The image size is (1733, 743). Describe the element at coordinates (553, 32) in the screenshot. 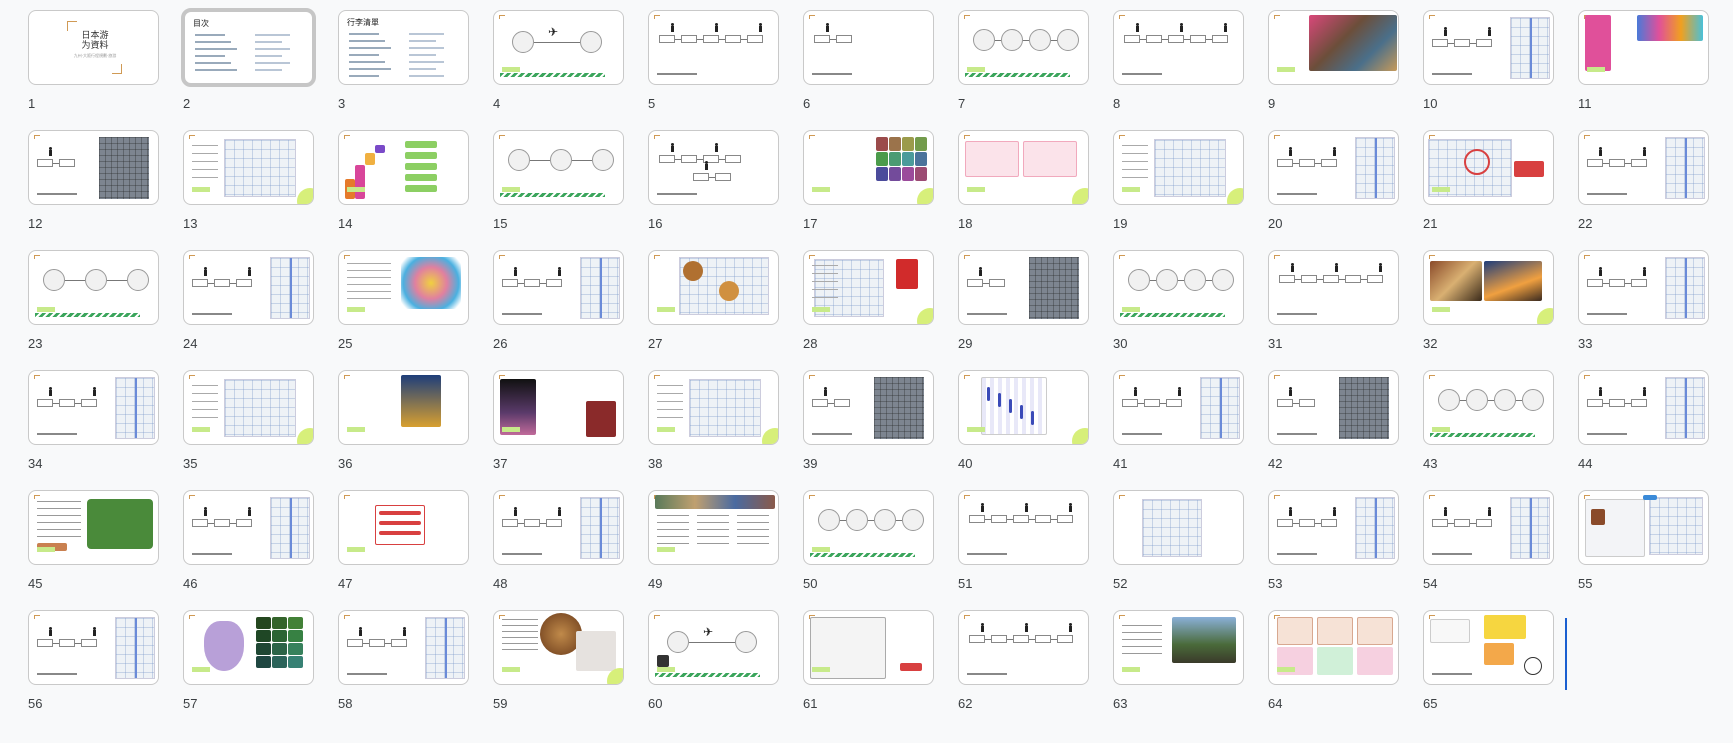

I see `plane-icon: ✈` at that location.